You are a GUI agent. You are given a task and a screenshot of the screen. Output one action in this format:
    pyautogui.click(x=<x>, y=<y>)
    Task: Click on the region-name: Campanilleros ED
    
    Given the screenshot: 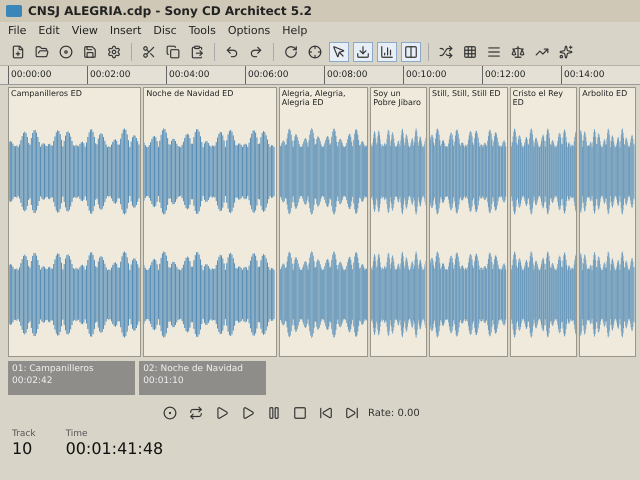 What is the action you would take?
    pyautogui.click(x=46, y=94)
    